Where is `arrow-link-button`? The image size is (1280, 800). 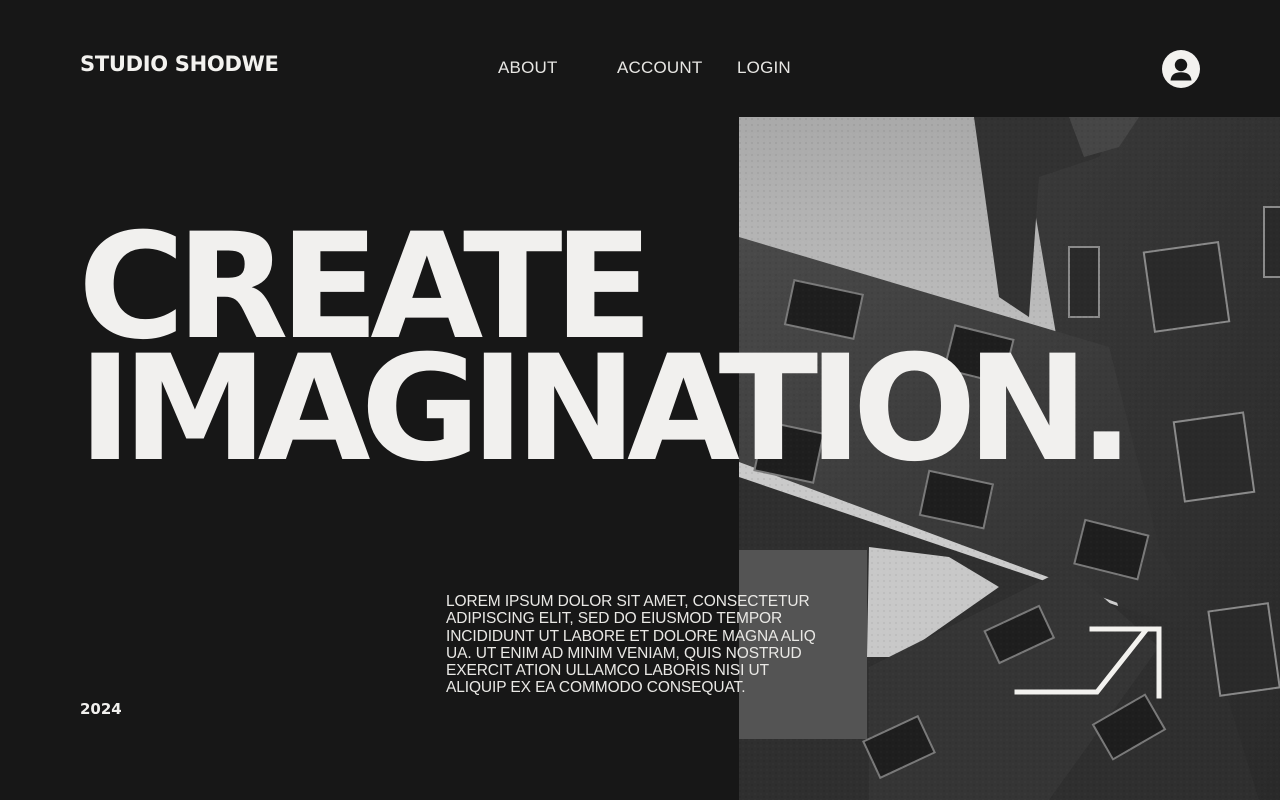 arrow-link-button is located at coordinates (1090, 662).